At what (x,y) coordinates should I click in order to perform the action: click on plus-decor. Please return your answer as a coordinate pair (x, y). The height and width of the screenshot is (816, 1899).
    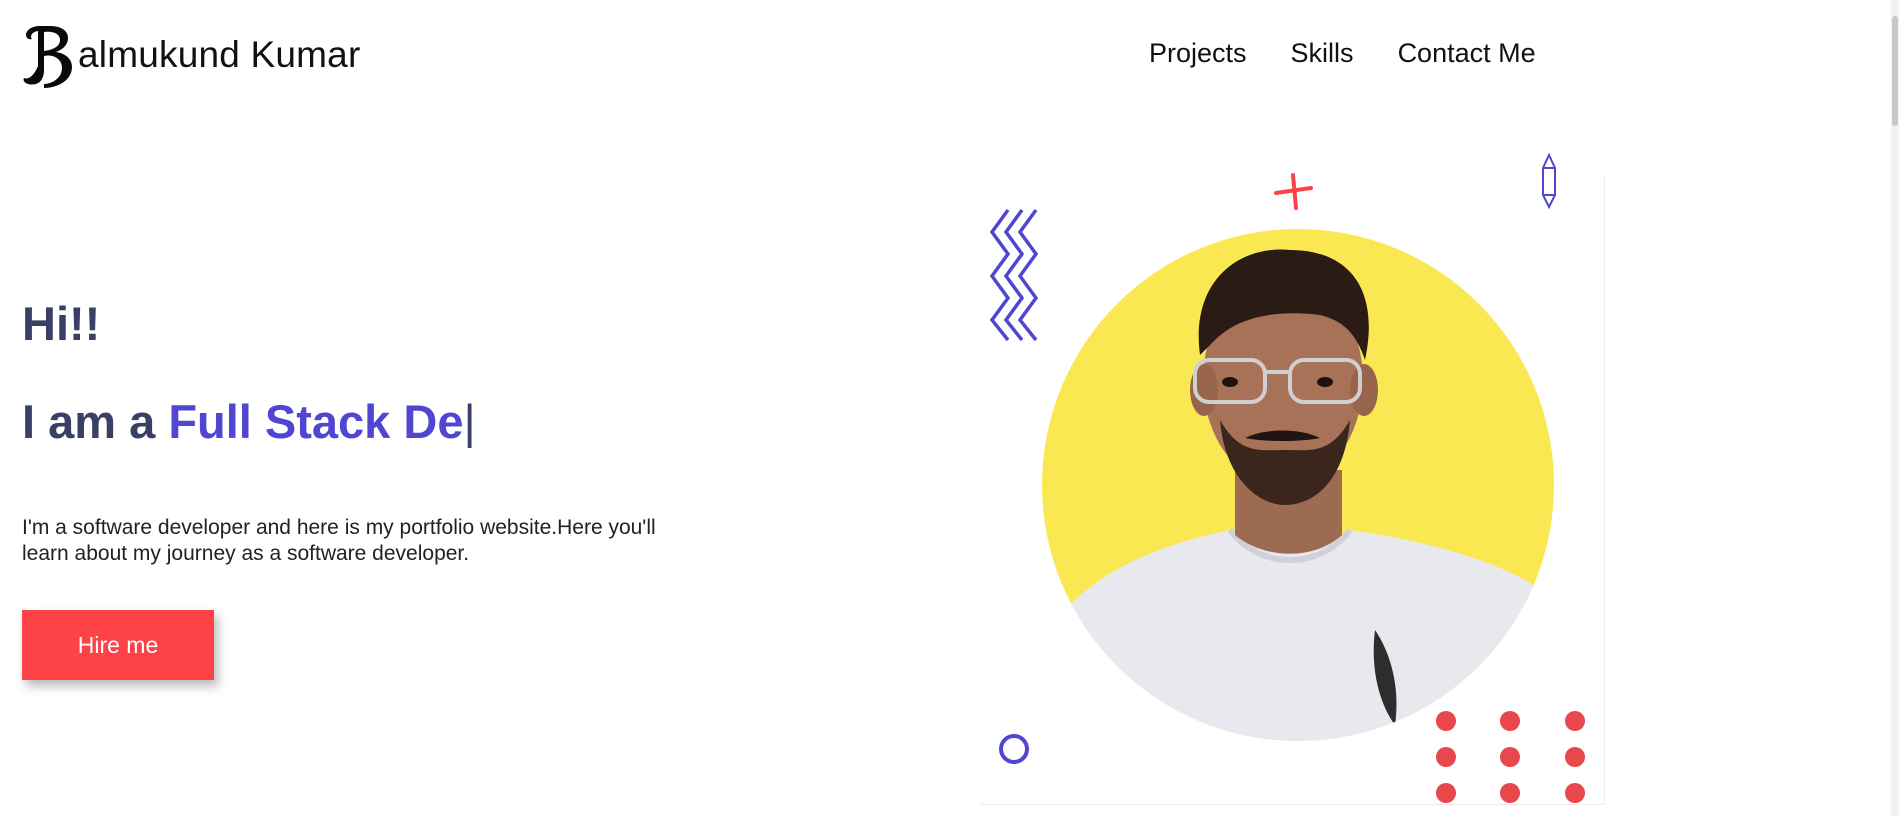
    Looking at the image, I should click on (1293, 191).